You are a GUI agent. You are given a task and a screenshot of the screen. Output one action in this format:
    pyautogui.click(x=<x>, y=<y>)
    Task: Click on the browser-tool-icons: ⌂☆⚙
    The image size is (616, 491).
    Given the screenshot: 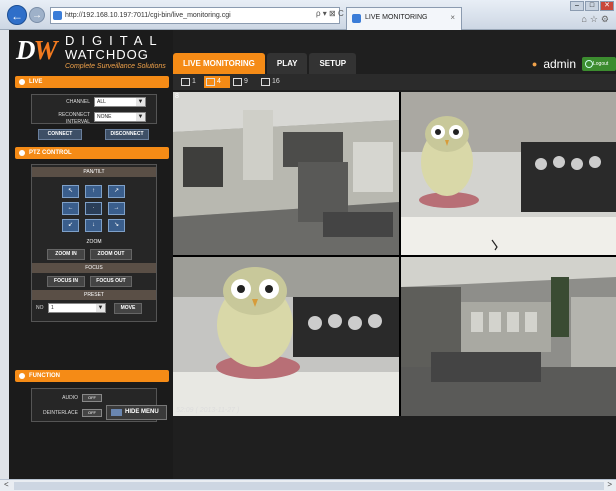 What is the action you would take?
    pyautogui.click(x=596, y=19)
    